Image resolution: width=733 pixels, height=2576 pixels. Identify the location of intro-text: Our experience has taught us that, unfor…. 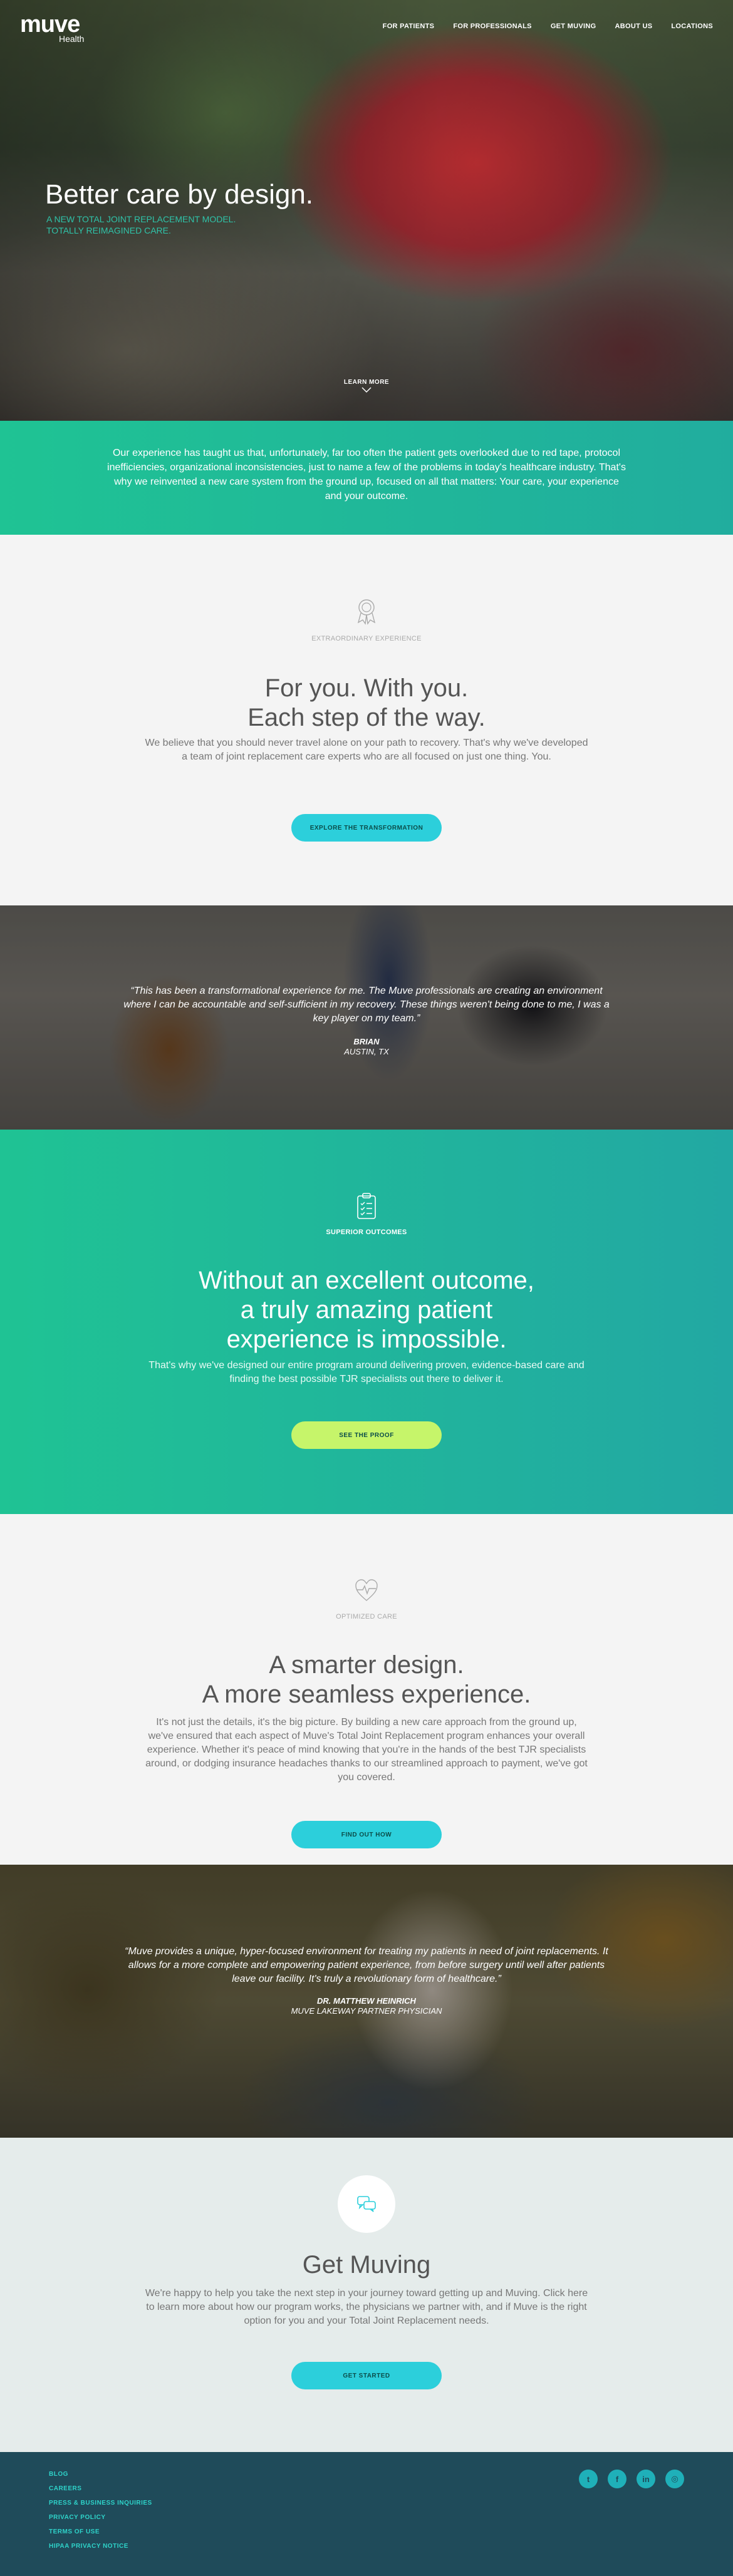
(366, 475).